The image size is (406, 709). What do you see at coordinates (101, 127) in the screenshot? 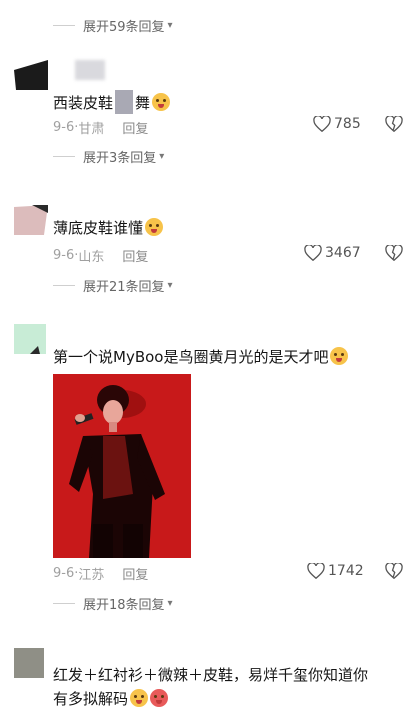
I see `comment-meta: 9-6 · 甘肃 回复` at bounding box center [101, 127].